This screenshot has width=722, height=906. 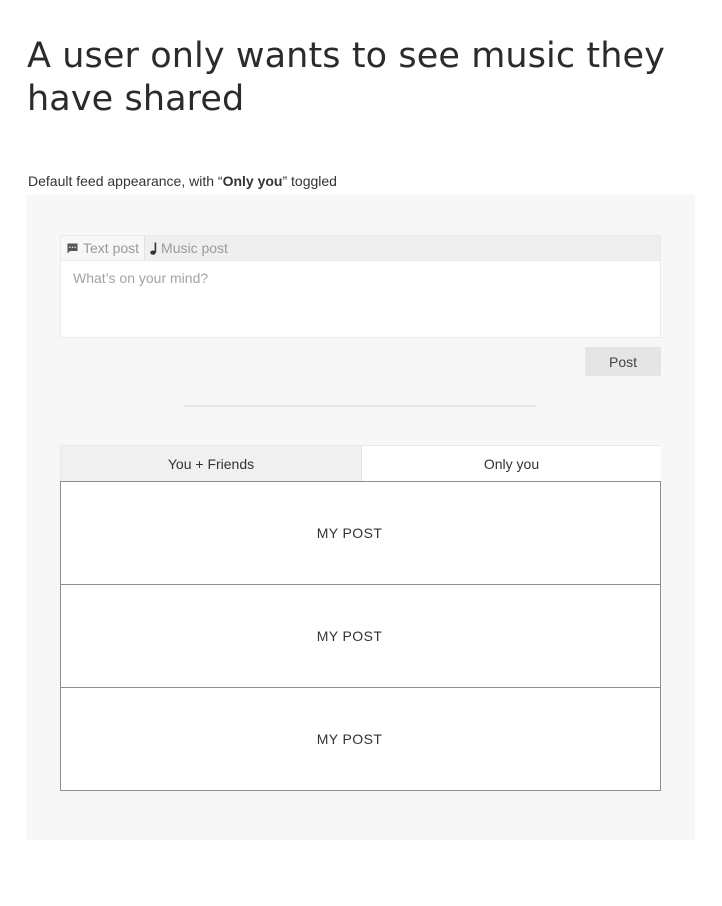 I want to click on post-text-input, so click(x=360, y=299).